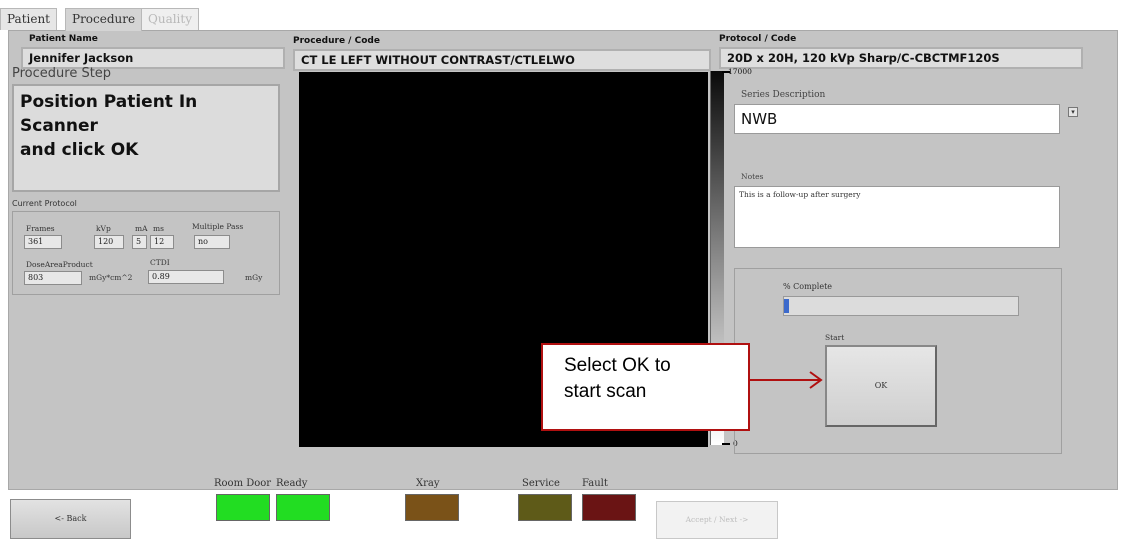 This screenshot has height=552, width=1122. What do you see at coordinates (752, 176) in the screenshot?
I see `notes-label: Notes` at bounding box center [752, 176].